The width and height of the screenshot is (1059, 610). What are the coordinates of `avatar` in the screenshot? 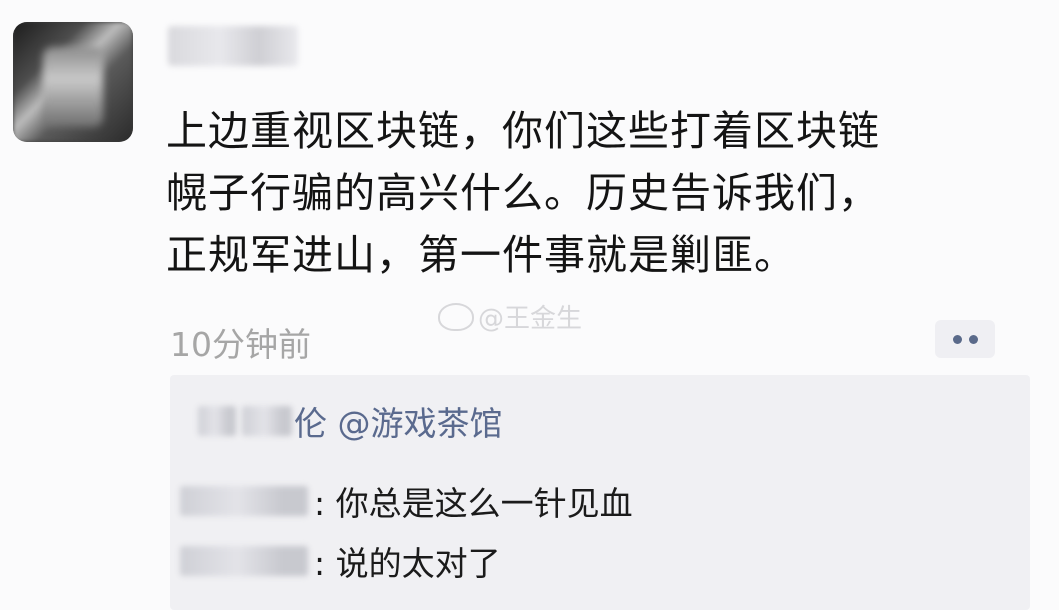 It's located at (73, 82).